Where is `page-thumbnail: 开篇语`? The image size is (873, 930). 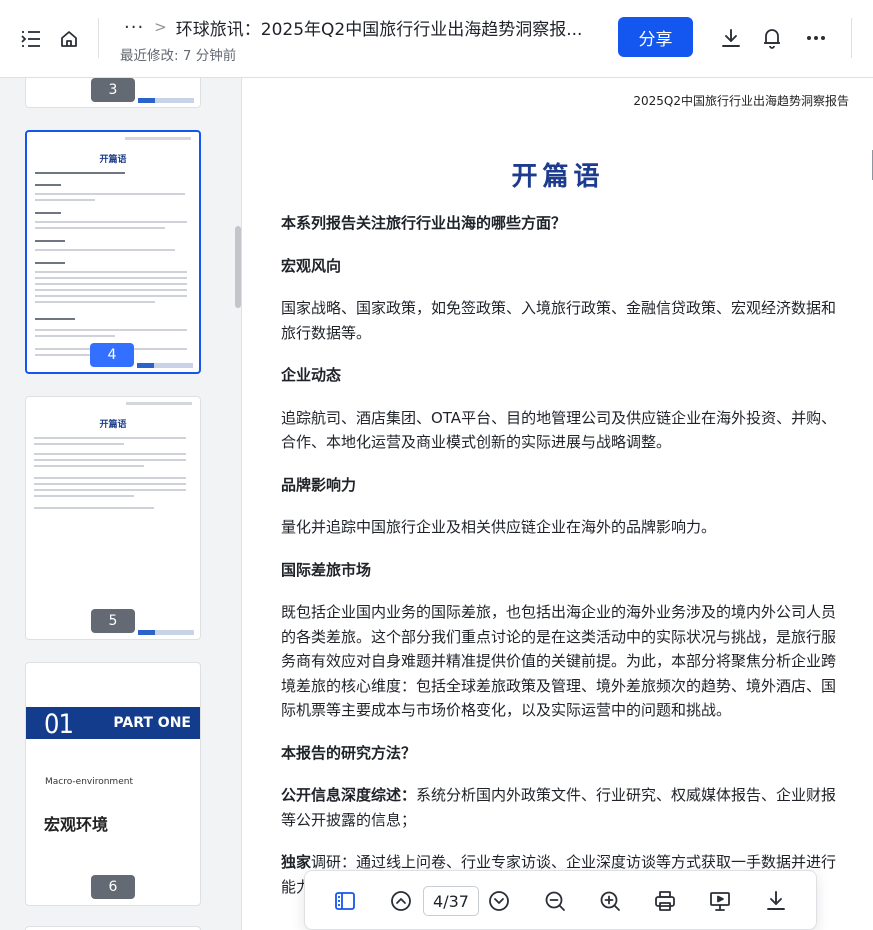 page-thumbnail: 开篇语 is located at coordinates (113, 518).